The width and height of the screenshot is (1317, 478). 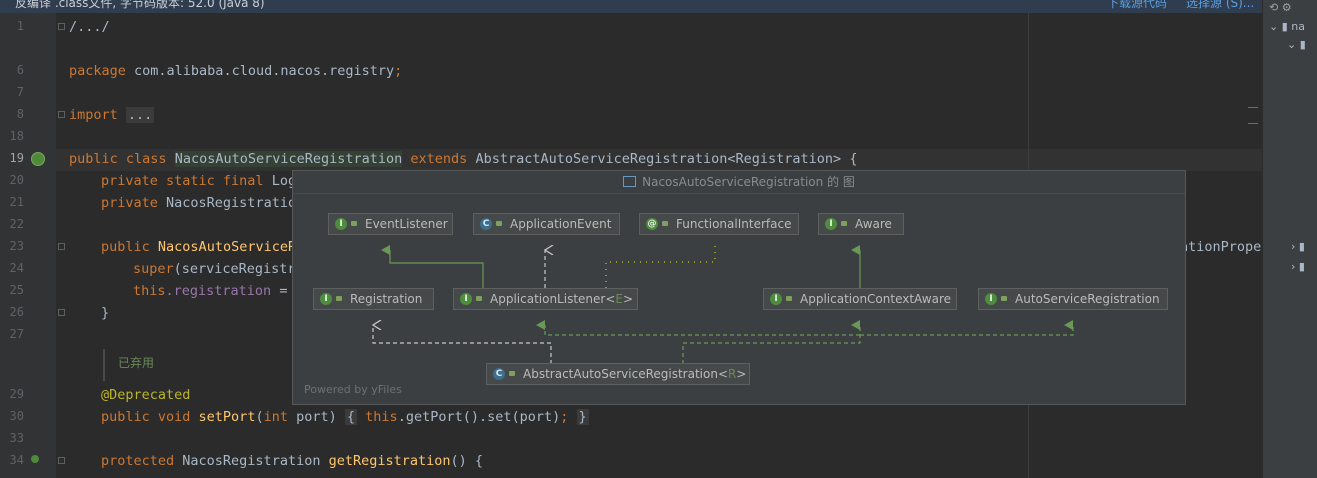 What do you see at coordinates (20, 114) in the screenshot?
I see `line-number: 8` at bounding box center [20, 114].